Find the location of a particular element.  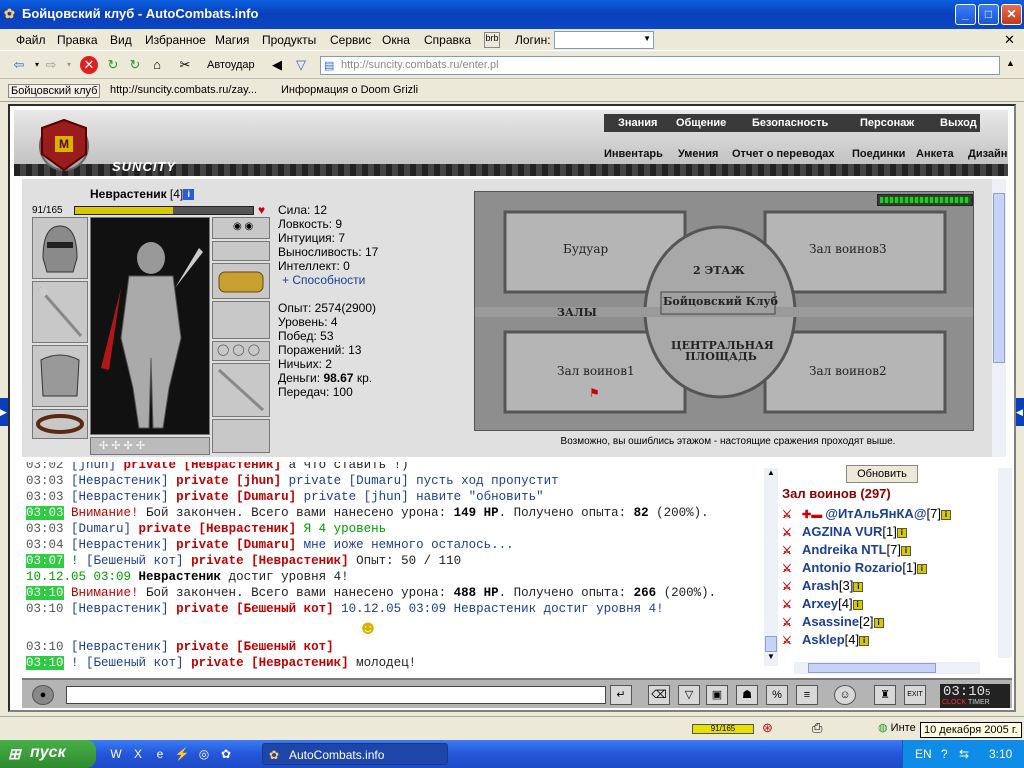

room-boudoir: Будуар is located at coordinates (585, 249).